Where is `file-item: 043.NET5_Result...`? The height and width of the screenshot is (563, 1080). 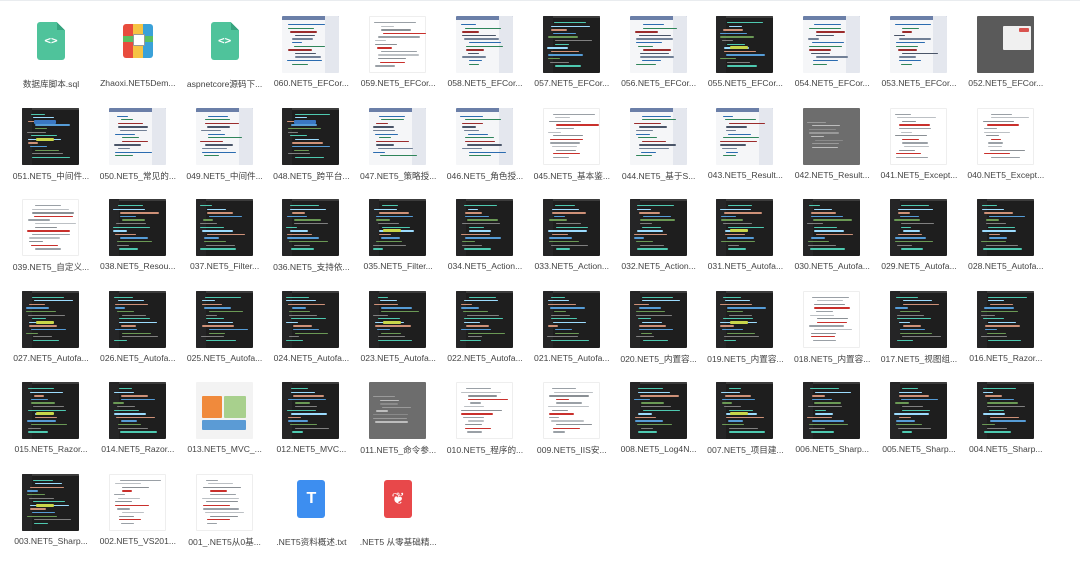
file-item: 043.NET5_Result... is located at coordinates (745, 150).